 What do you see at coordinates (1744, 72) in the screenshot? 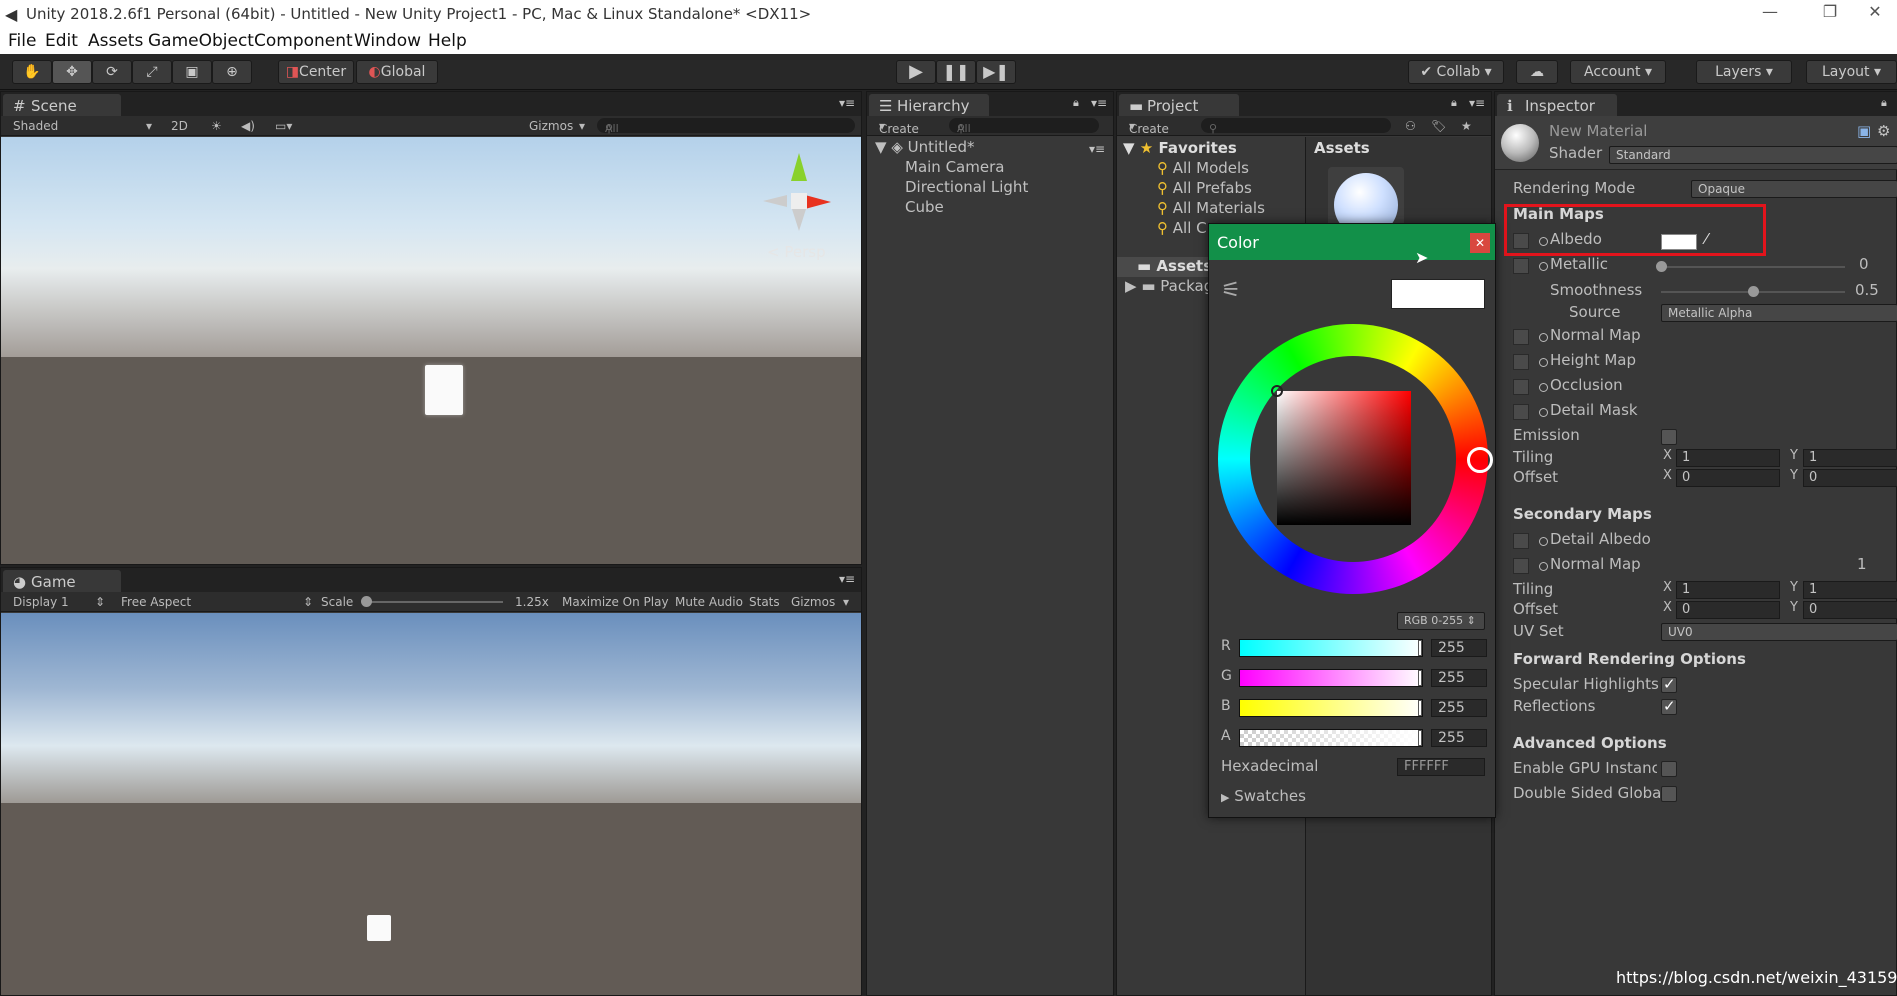
I see `layers-dropdown: Layers ▾` at bounding box center [1744, 72].